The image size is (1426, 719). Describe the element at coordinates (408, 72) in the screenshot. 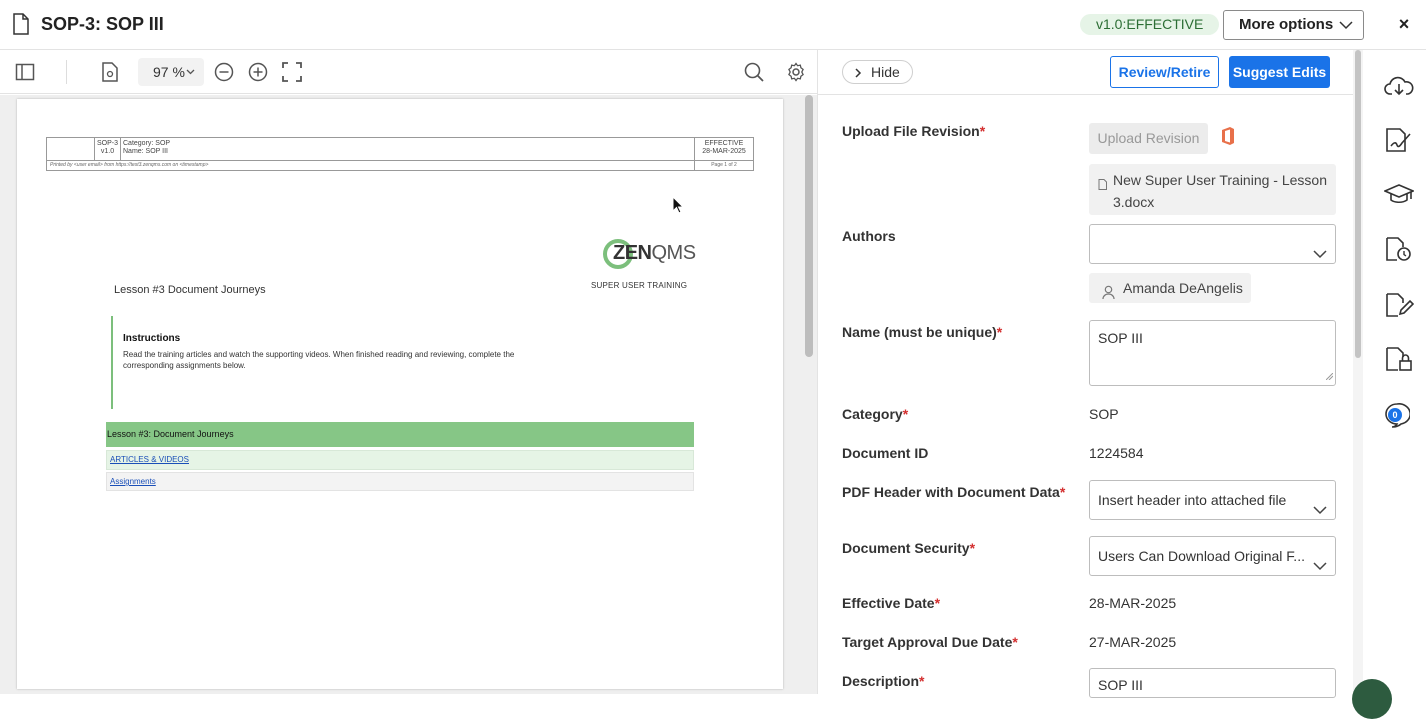

I see `viewer-toolbar: 97 %` at that location.